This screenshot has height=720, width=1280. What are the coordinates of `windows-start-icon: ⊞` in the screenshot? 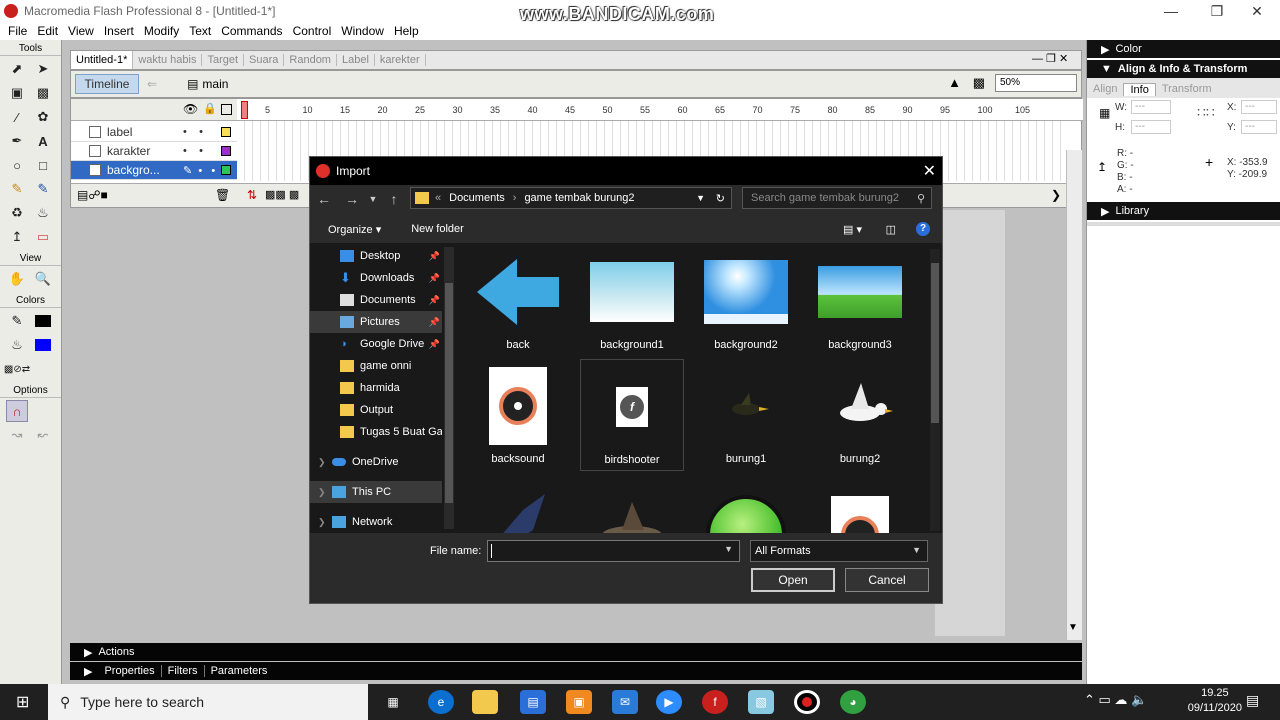 It's located at (22, 702).